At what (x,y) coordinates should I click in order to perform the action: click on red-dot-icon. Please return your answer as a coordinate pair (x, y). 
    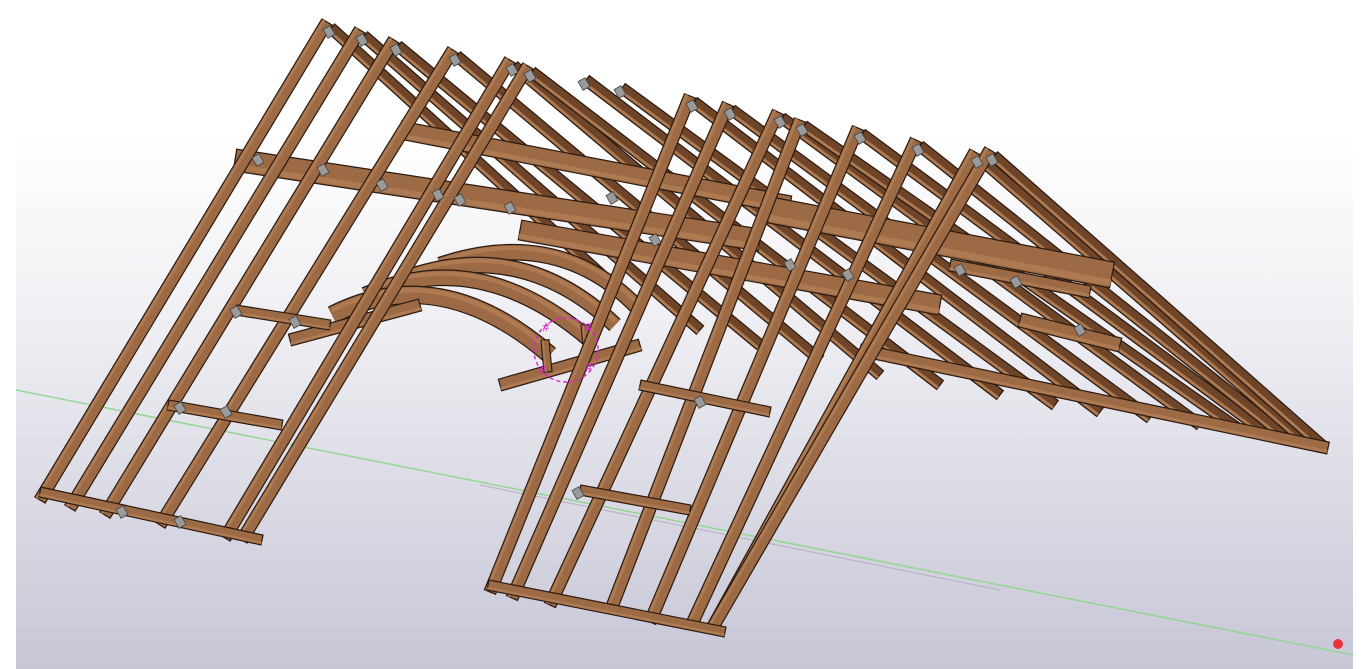
    Looking at the image, I should click on (1338, 644).